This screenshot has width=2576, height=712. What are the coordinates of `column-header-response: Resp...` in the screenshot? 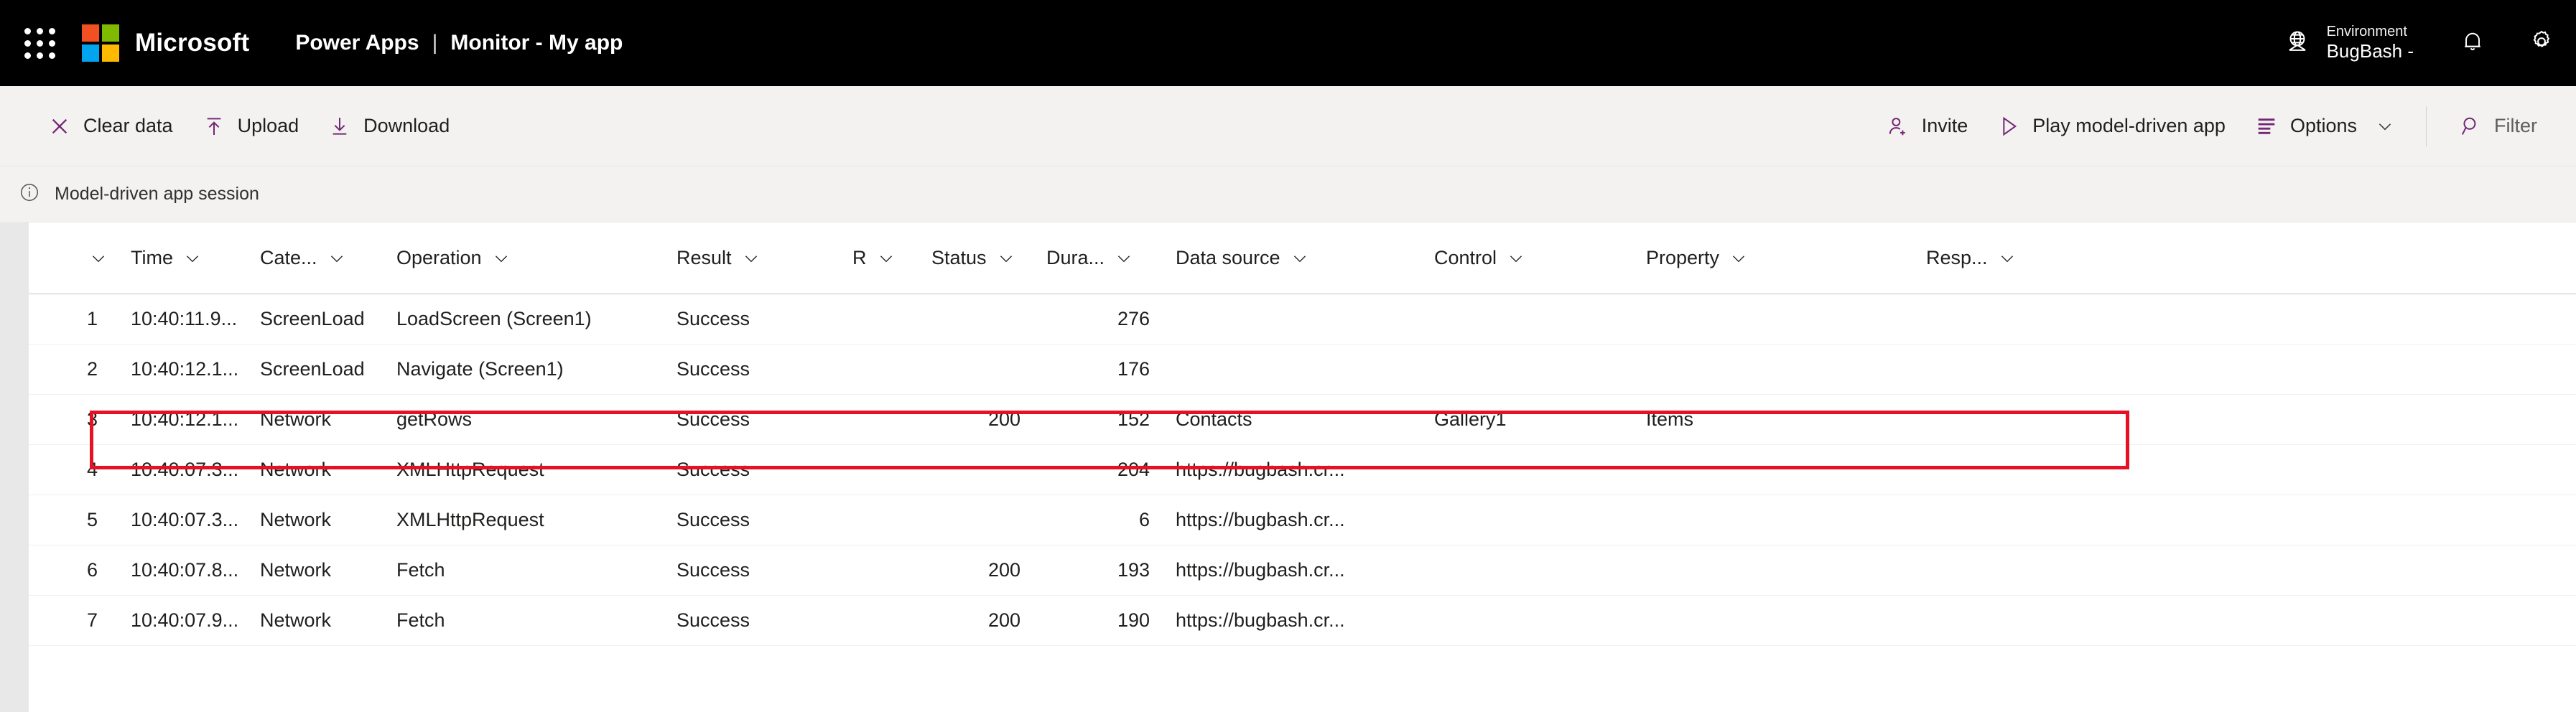 It's located at (1995, 258).